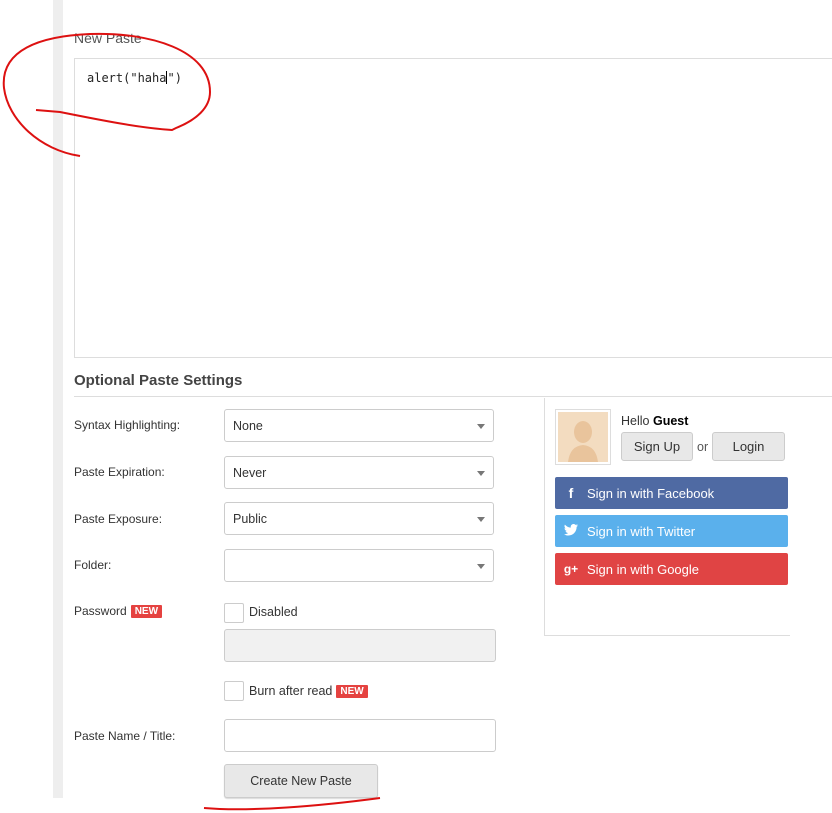 The height and width of the screenshot is (813, 832). I want to click on signup-button: Sign Up, so click(657, 446).